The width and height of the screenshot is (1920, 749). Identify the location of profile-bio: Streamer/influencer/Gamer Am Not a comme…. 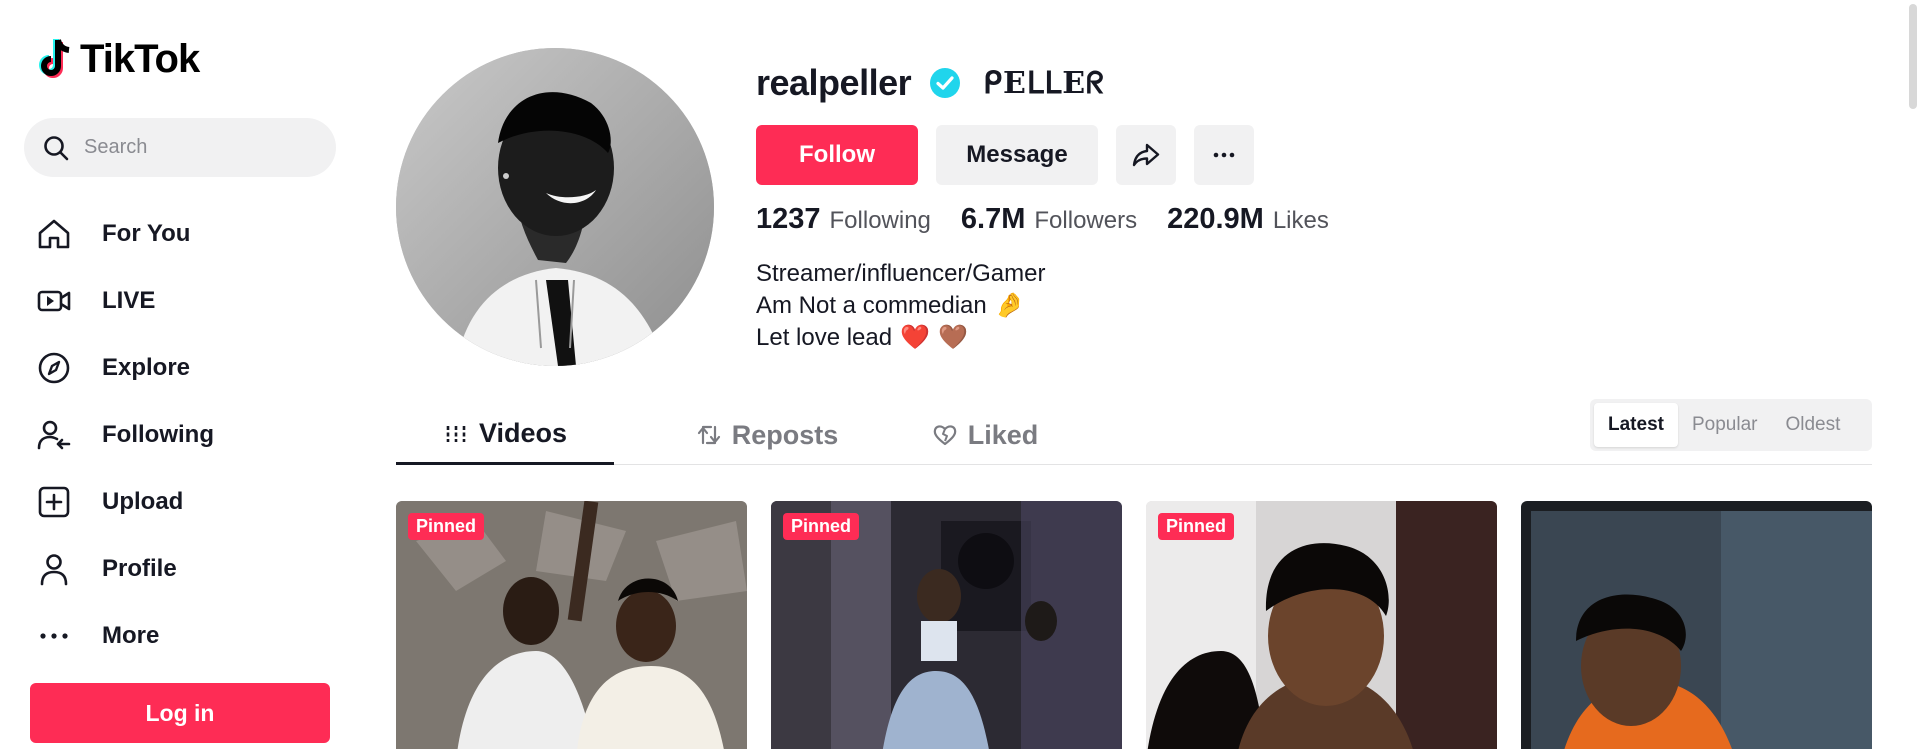
(900, 306).